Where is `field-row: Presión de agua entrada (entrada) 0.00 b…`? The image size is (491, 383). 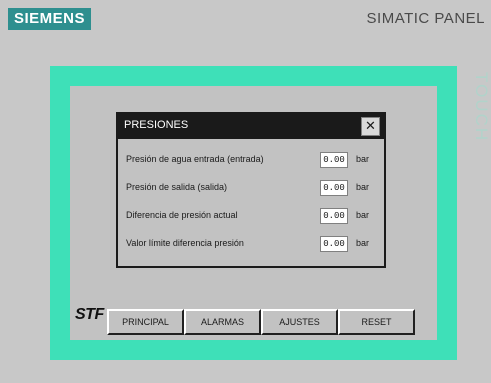
field-row: Presión de agua entrada (entrada) 0.00 b… is located at coordinates (253, 161).